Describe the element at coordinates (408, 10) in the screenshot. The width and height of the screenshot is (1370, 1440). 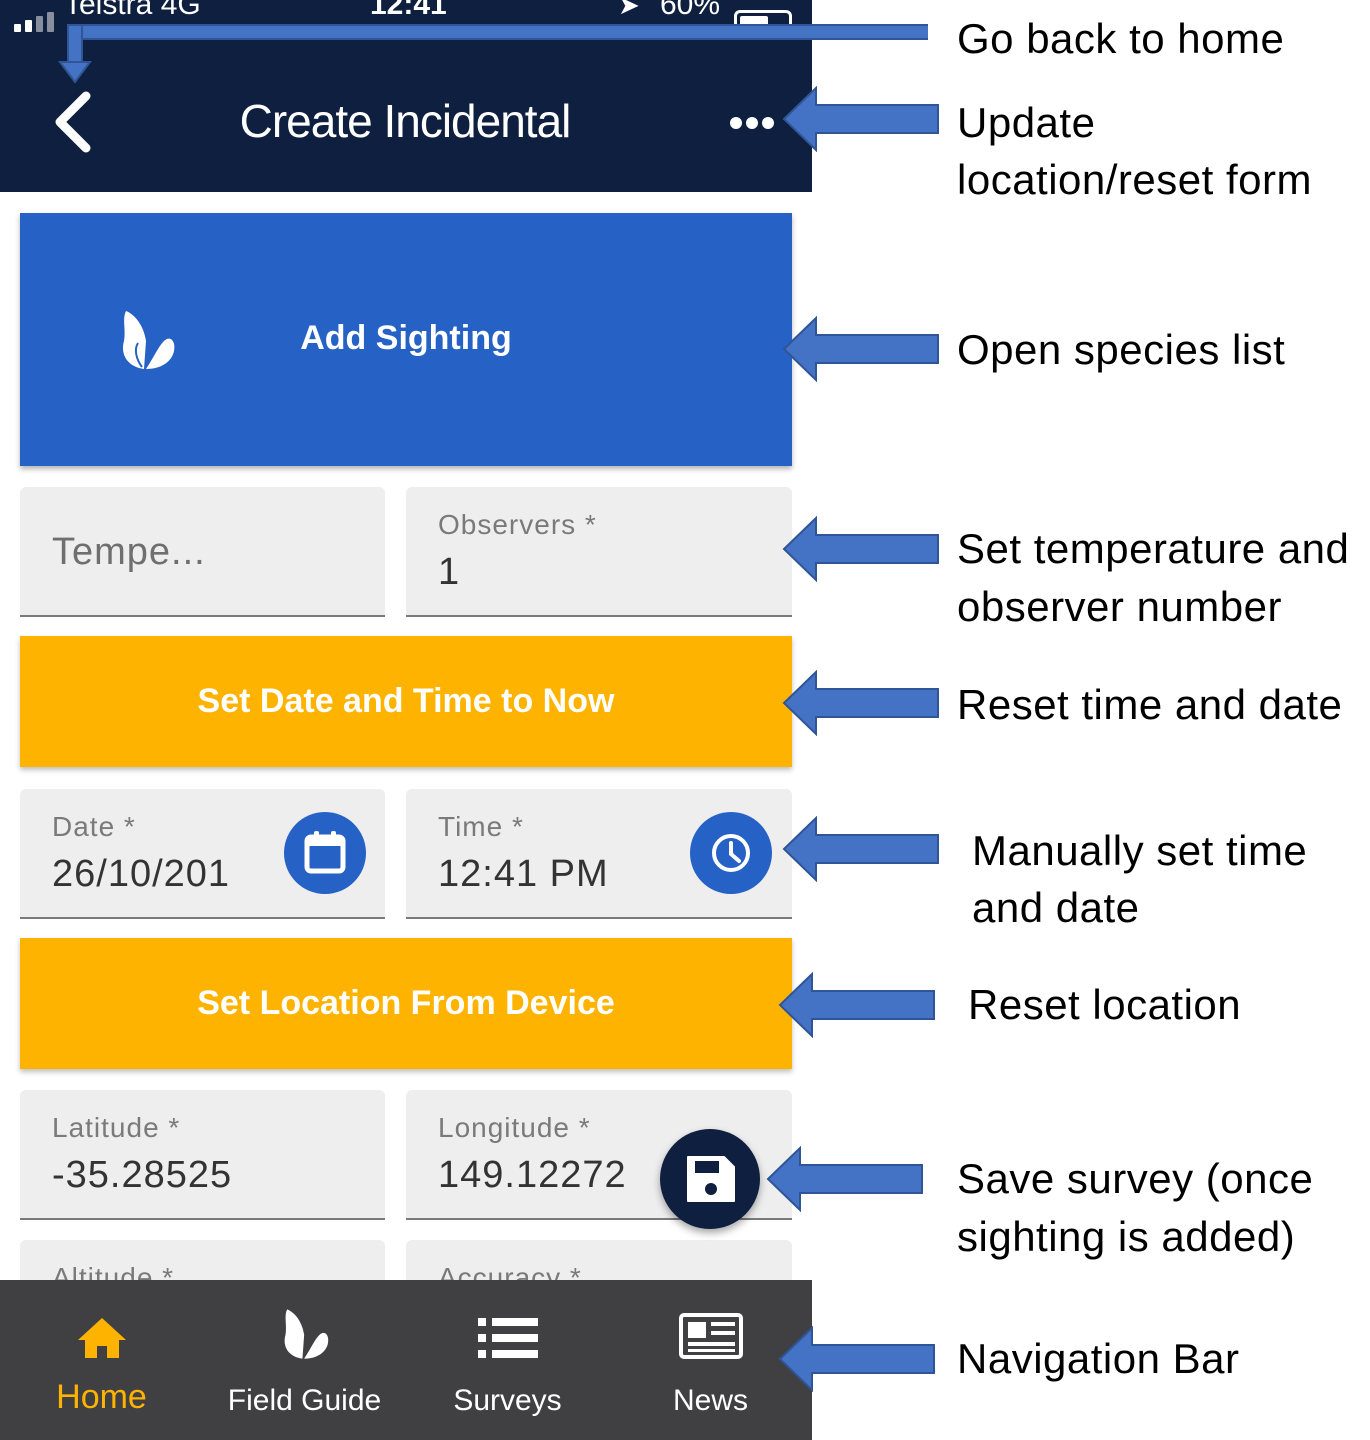
I see `status-time: 12:41` at that location.